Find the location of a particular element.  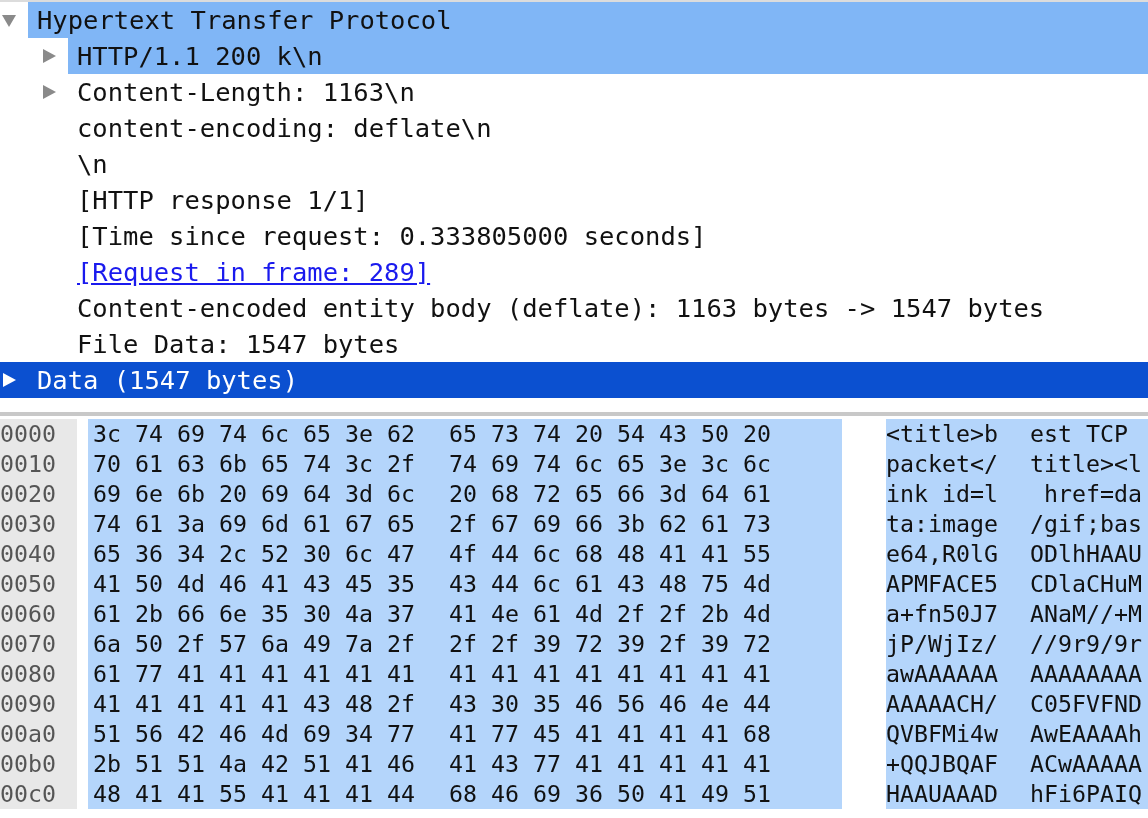

tree-row: [HTTP response 1/1] is located at coordinates (612, 200).